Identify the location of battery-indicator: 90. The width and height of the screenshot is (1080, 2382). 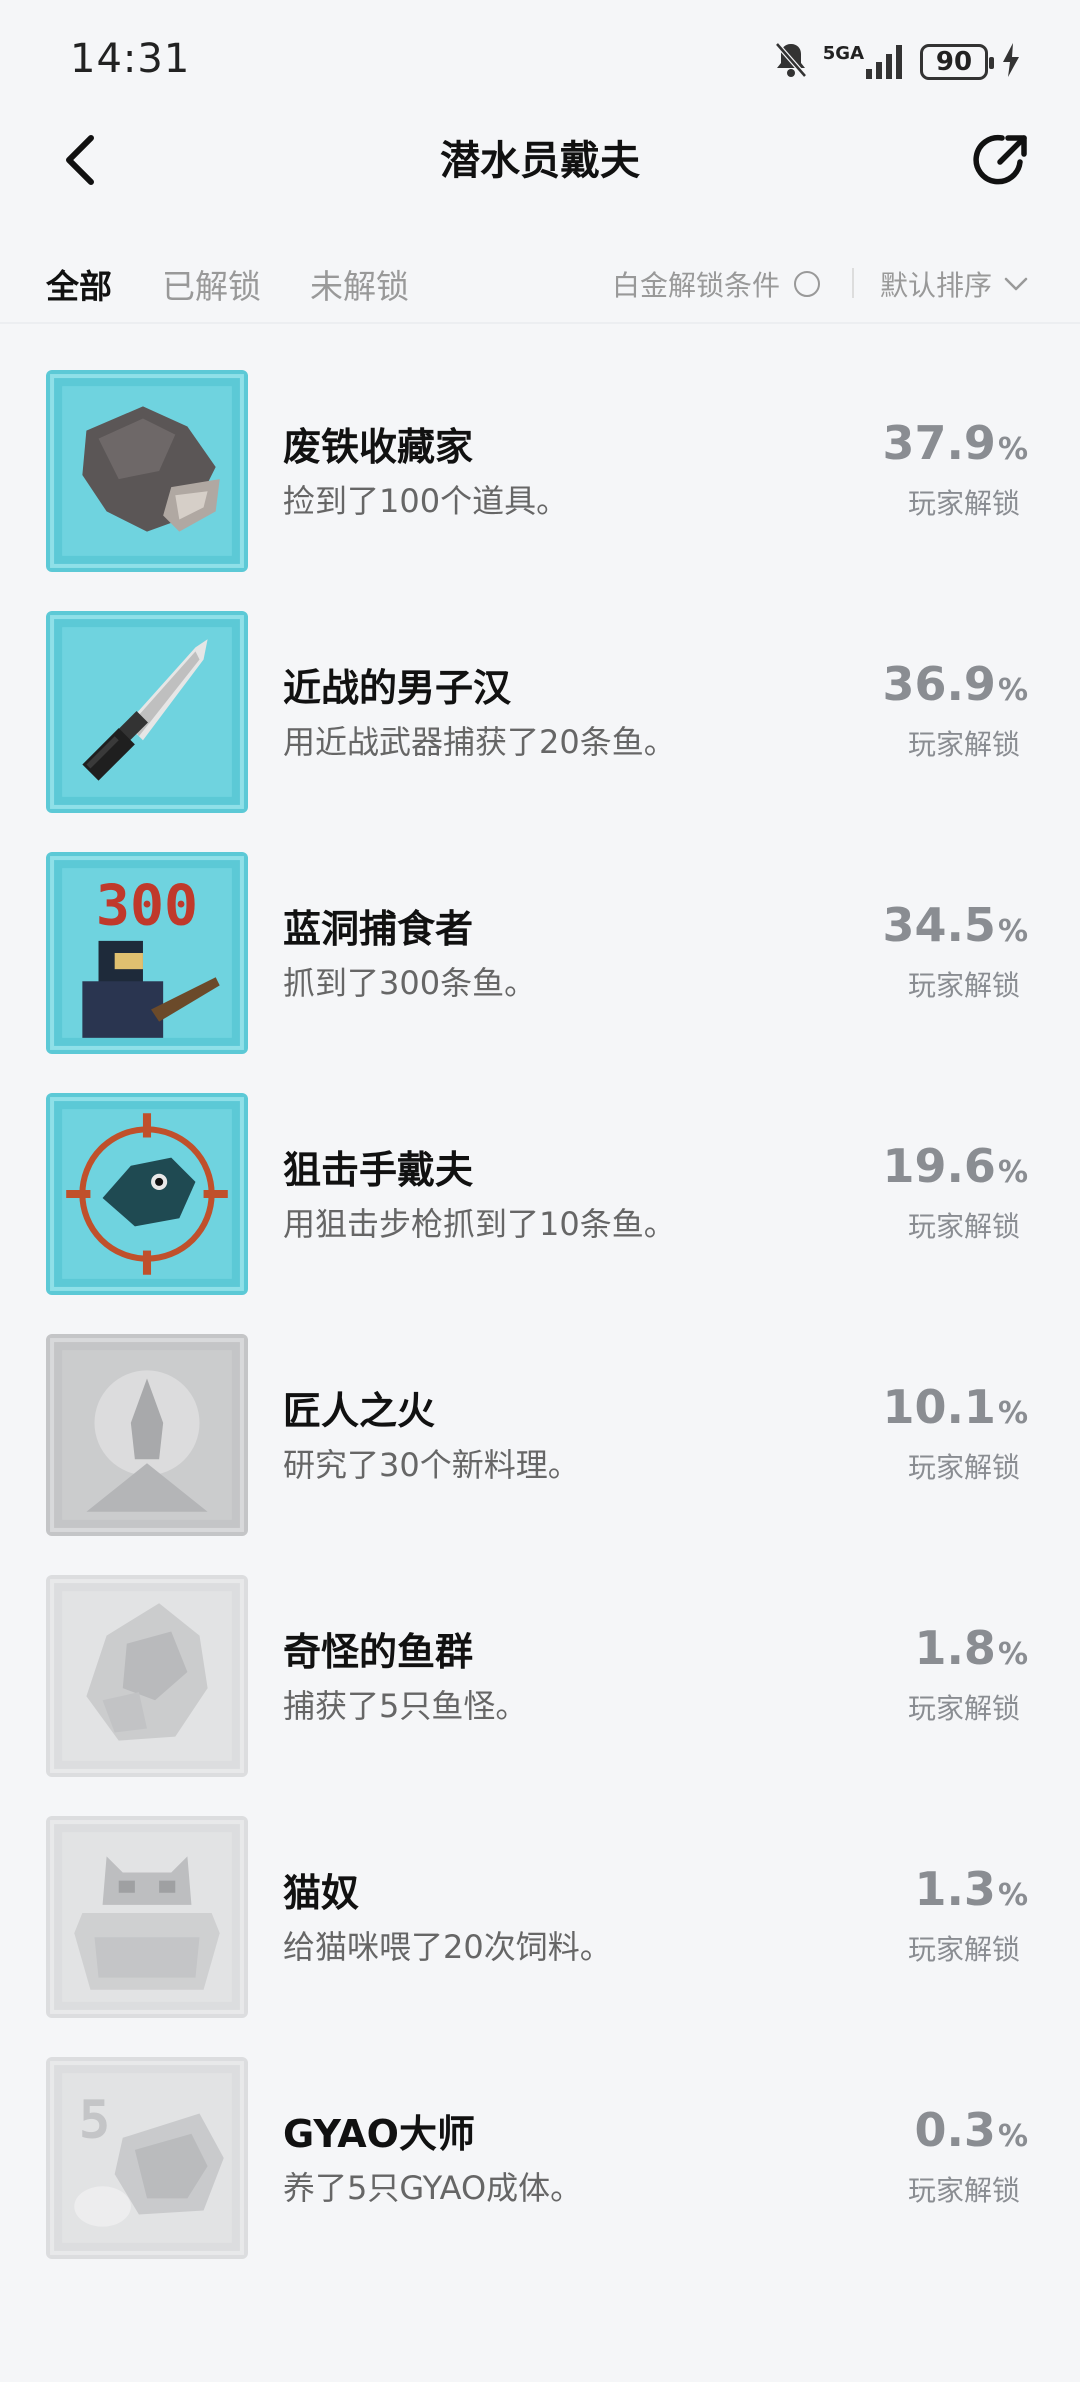
(957, 62).